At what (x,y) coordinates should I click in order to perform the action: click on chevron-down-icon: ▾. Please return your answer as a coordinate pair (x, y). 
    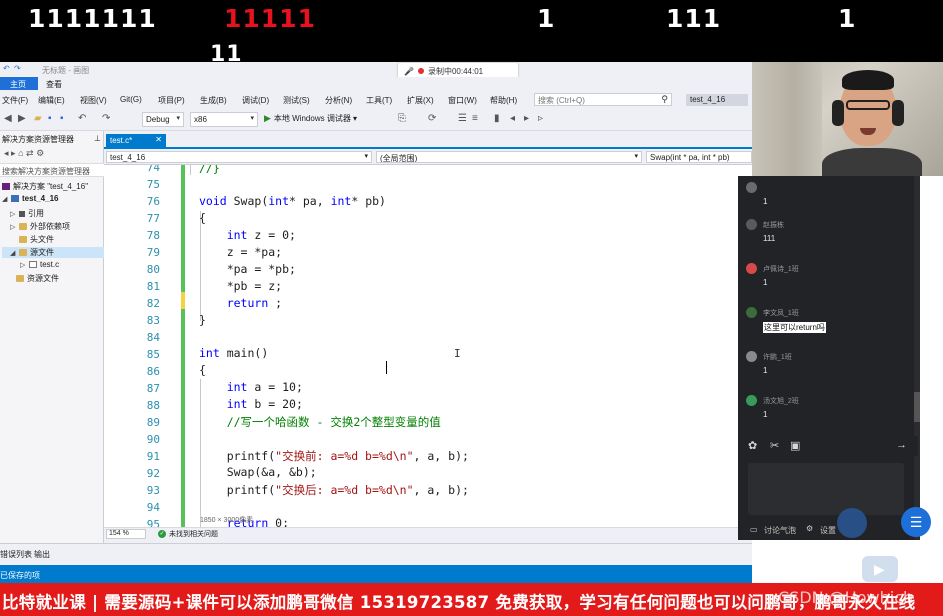
    Looking at the image, I should click on (636, 156).